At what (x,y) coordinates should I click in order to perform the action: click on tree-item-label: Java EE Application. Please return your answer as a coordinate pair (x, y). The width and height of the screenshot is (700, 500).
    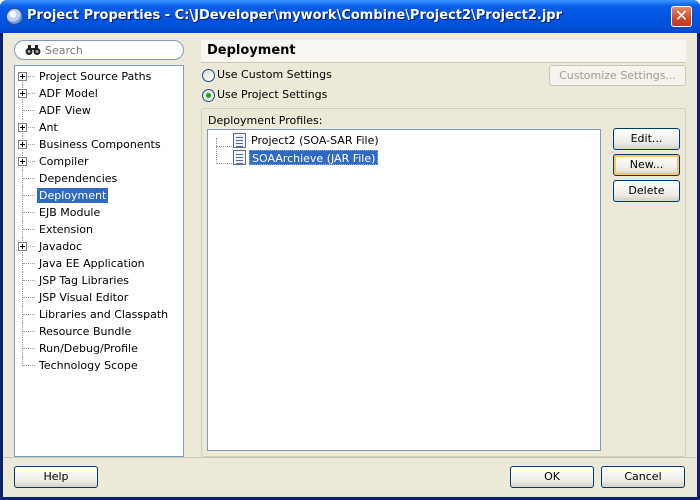
    Looking at the image, I should click on (92, 263).